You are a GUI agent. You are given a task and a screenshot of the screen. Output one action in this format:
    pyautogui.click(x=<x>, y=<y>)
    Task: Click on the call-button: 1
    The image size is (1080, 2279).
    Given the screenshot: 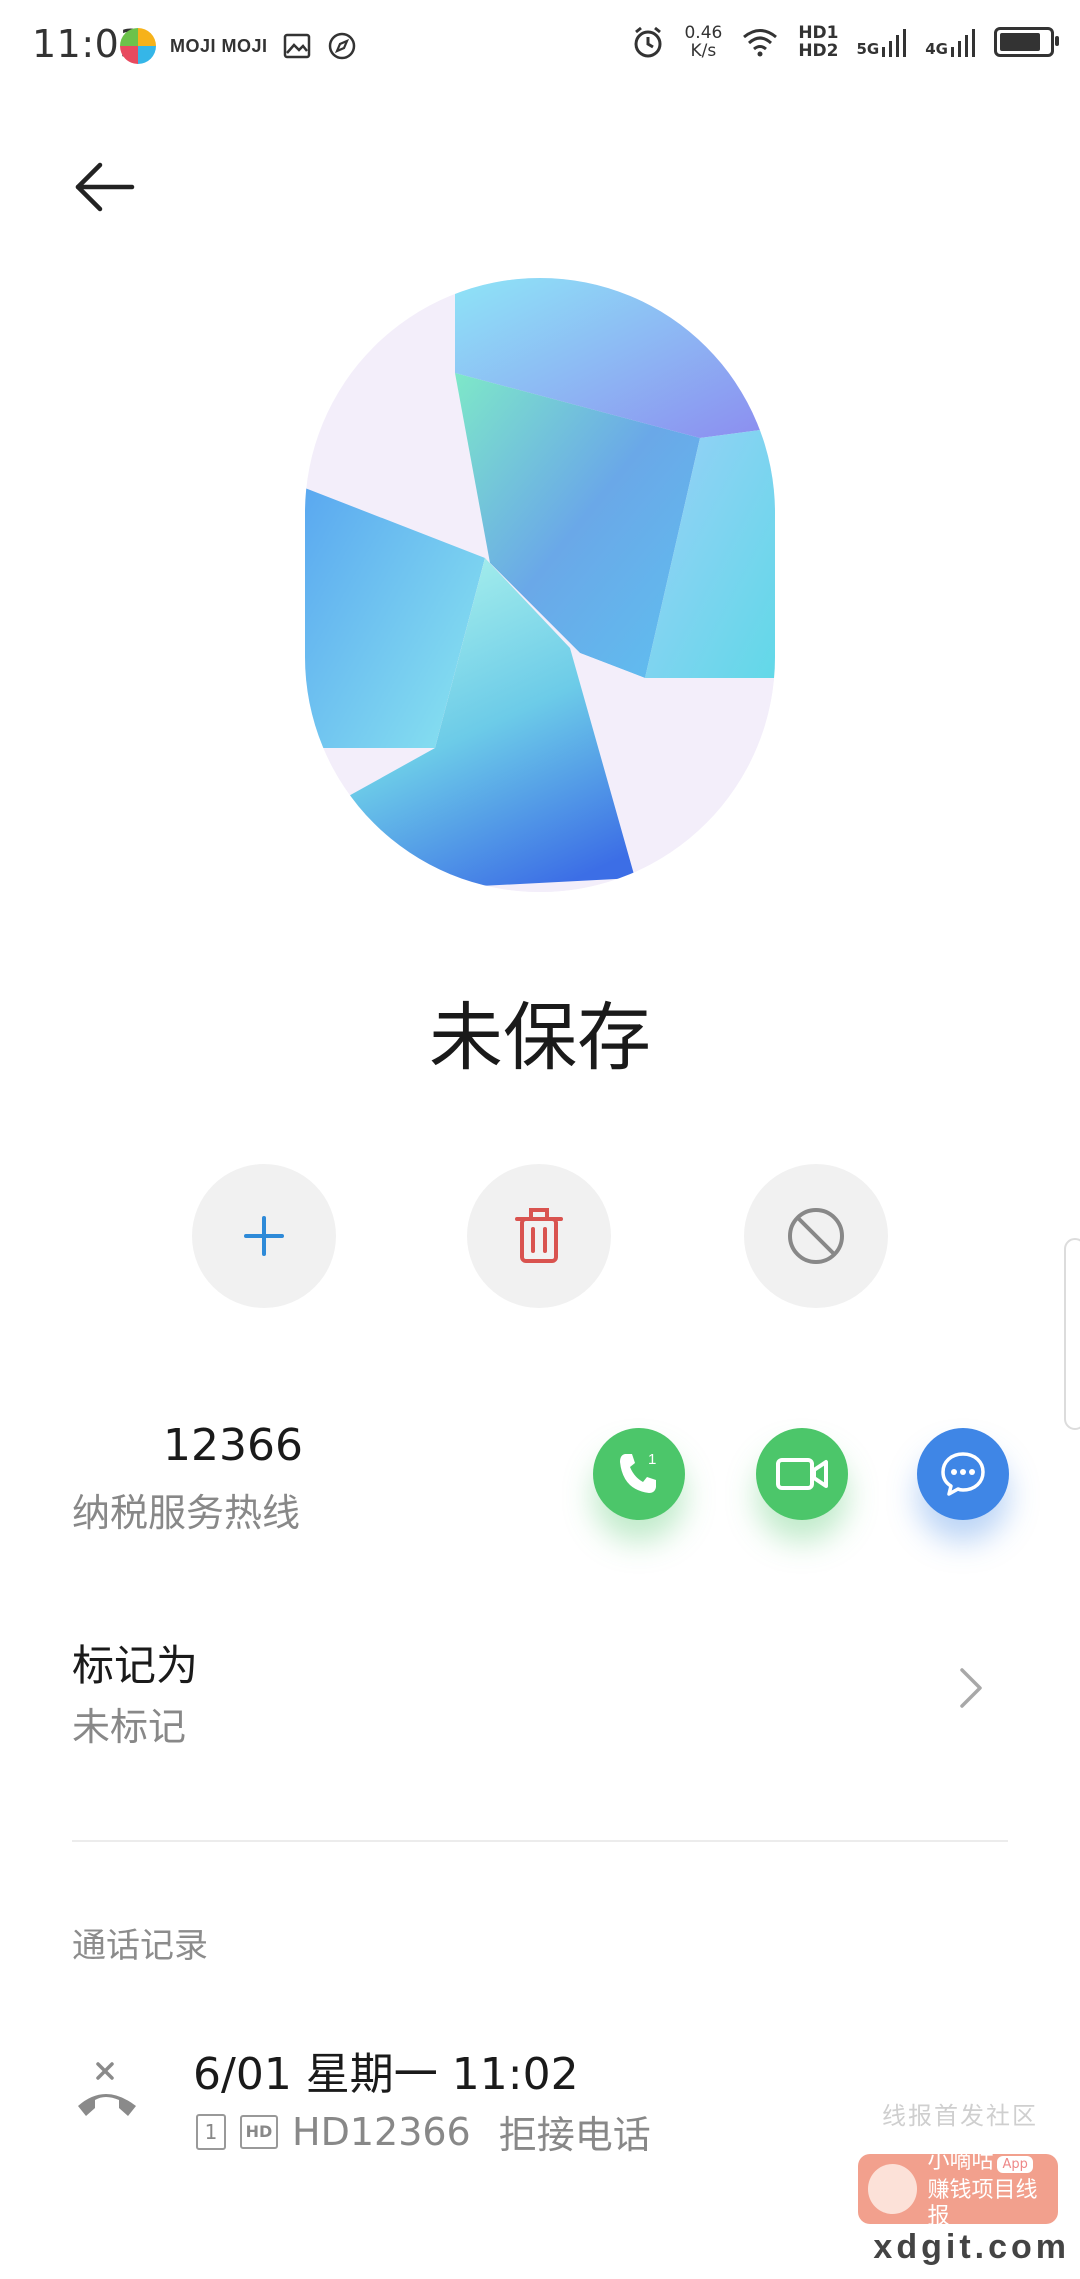 What is the action you would take?
    pyautogui.click(x=639, y=1474)
    